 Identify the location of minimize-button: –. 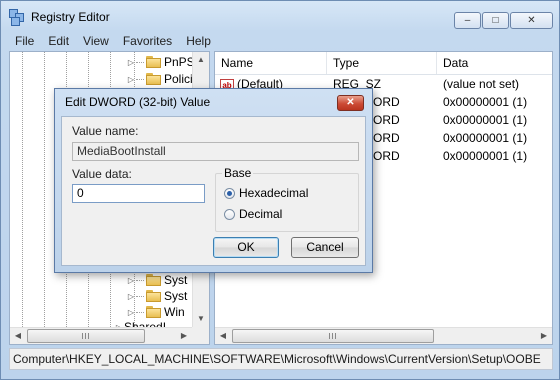
(467, 20).